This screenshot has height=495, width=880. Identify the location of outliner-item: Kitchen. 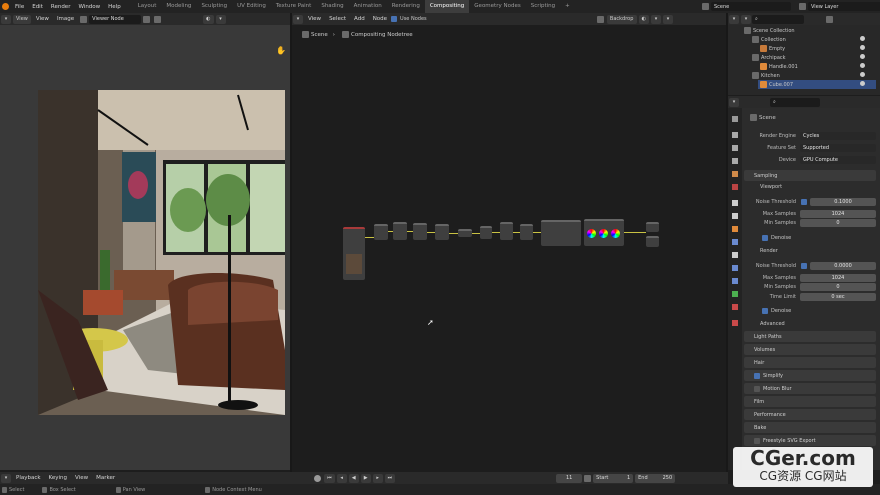
(765, 75).